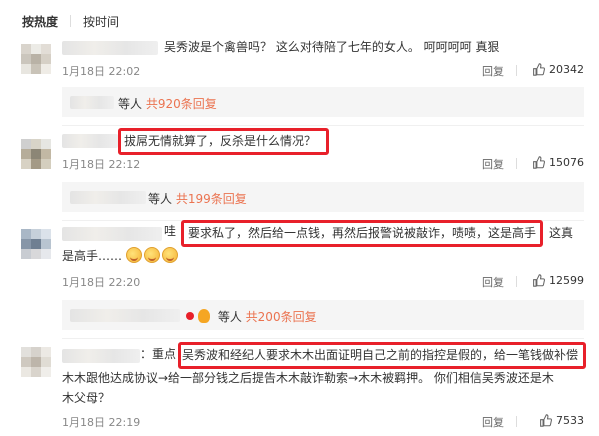 The height and width of the screenshot is (436, 599). Describe the element at coordinates (323, 315) in the screenshot. I see `sub-replies: 等人 共200条回复` at that location.